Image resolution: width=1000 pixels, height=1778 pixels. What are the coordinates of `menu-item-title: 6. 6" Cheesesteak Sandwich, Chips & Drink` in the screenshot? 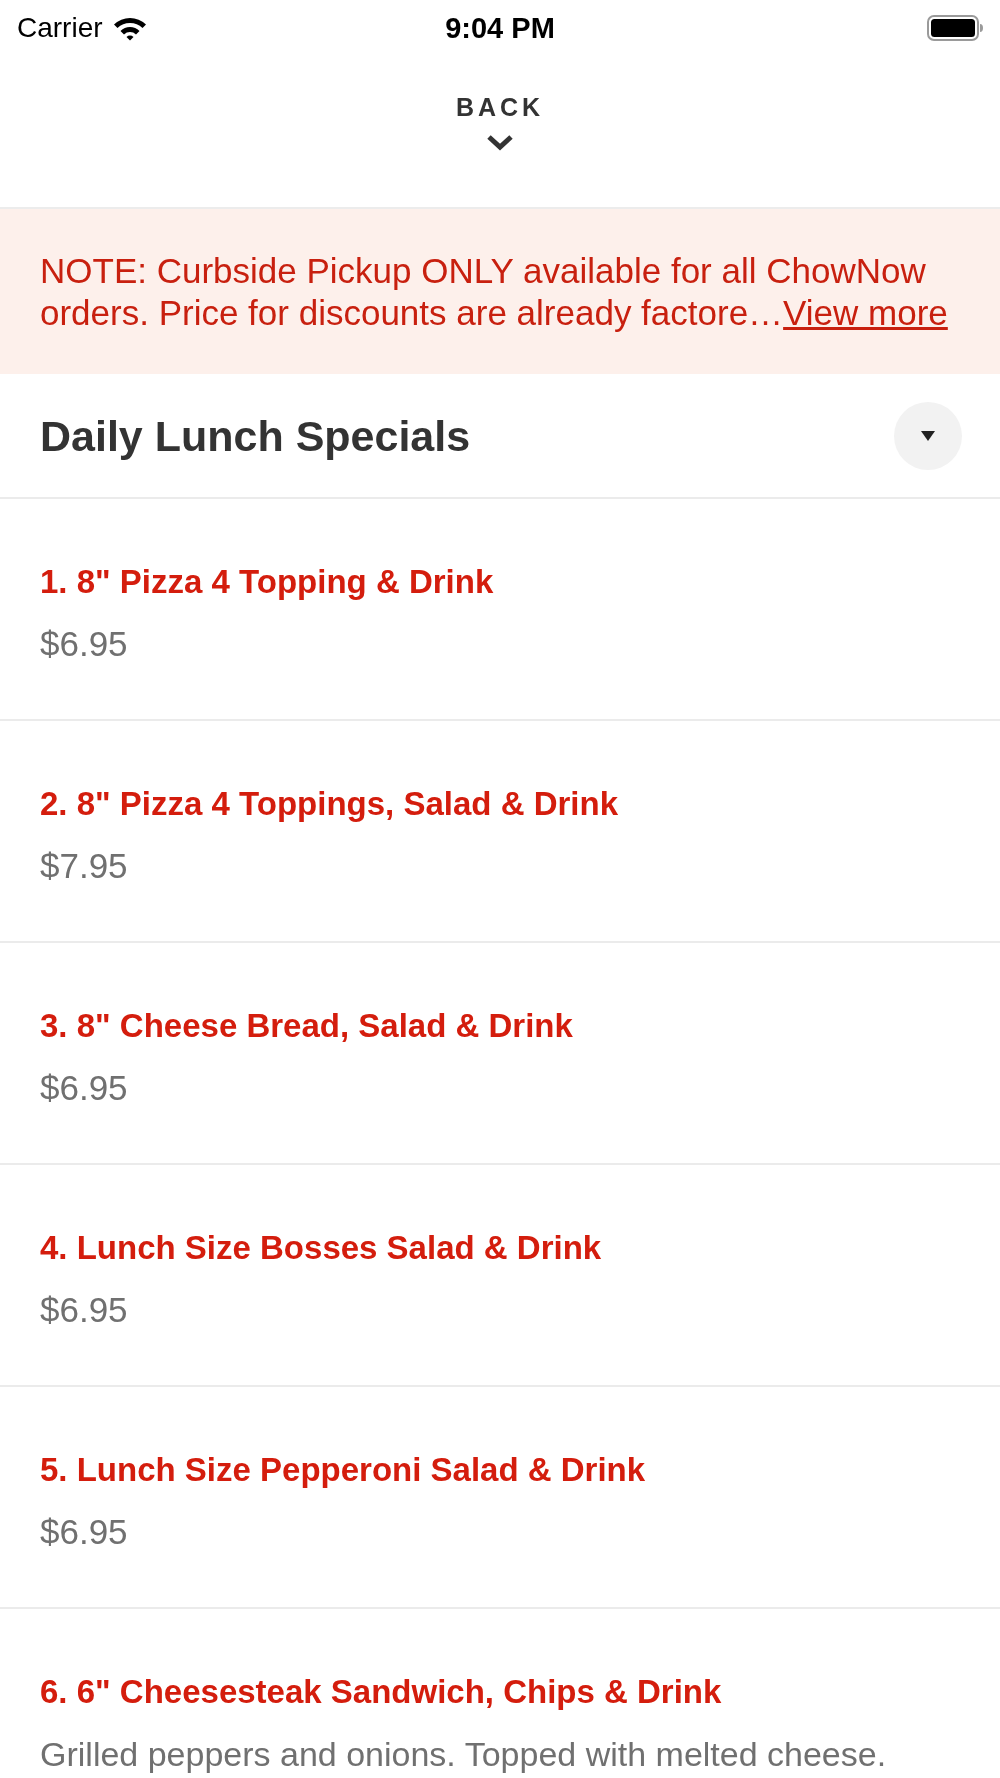 It's located at (381, 1692).